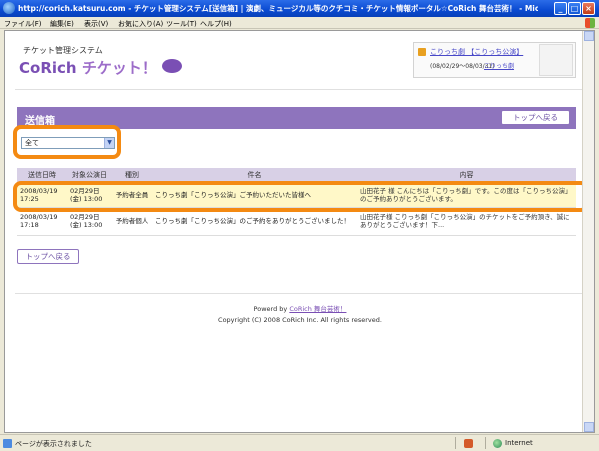 This screenshot has height=451, width=599. I want to click on chevron-down-icon: ▼, so click(109, 143).